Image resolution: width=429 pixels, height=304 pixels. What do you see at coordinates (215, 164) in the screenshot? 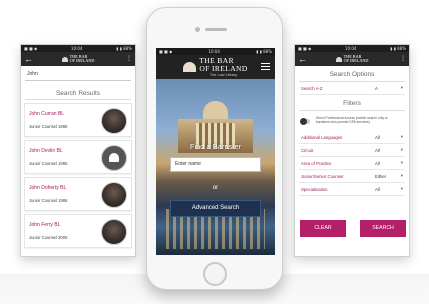
I see `name-input: Enter name` at bounding box center [215, 164].